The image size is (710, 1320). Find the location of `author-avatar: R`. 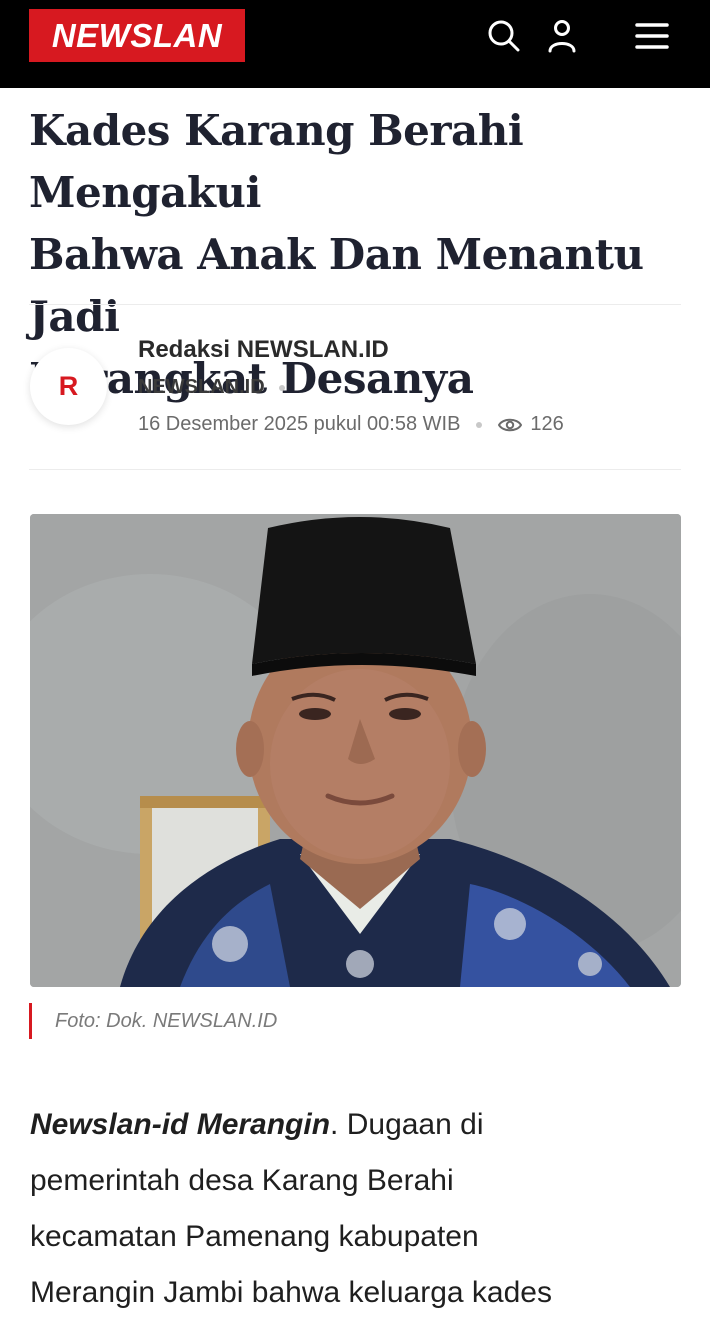

author-avatar: R is located at coordinates (68, 386).